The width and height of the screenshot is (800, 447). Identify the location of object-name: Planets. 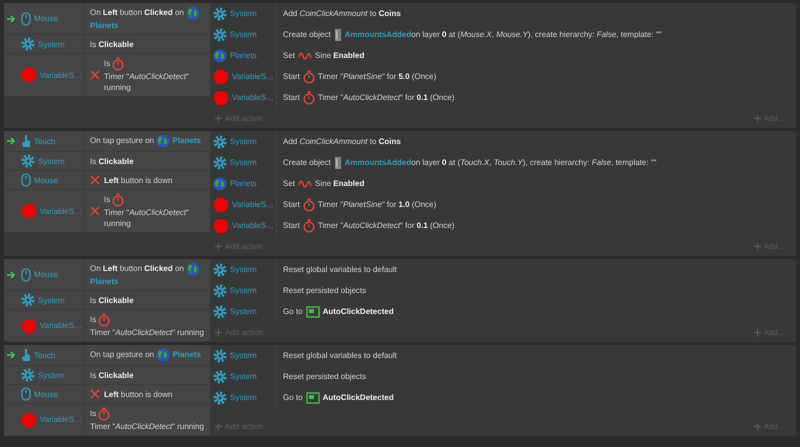
(243, 183).